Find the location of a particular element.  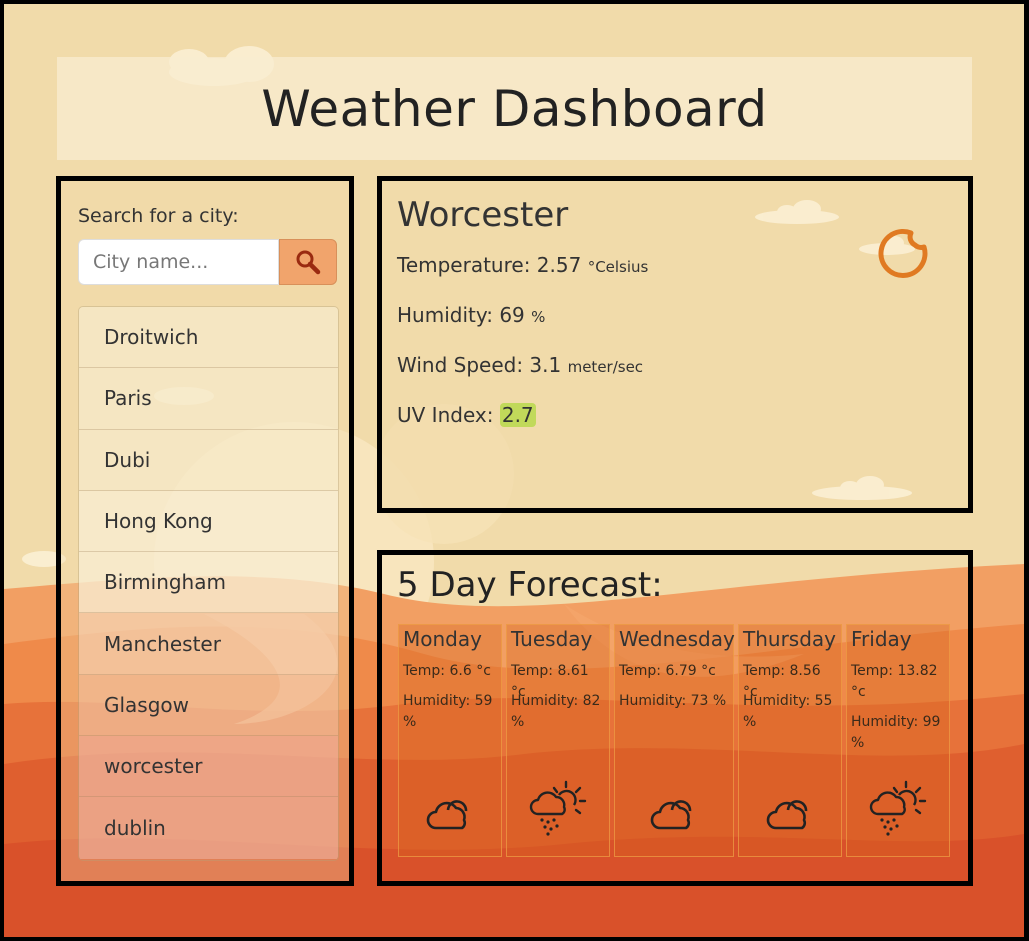

forecast-title: 5 Day Forecast: is located at coordinates (530, 585).